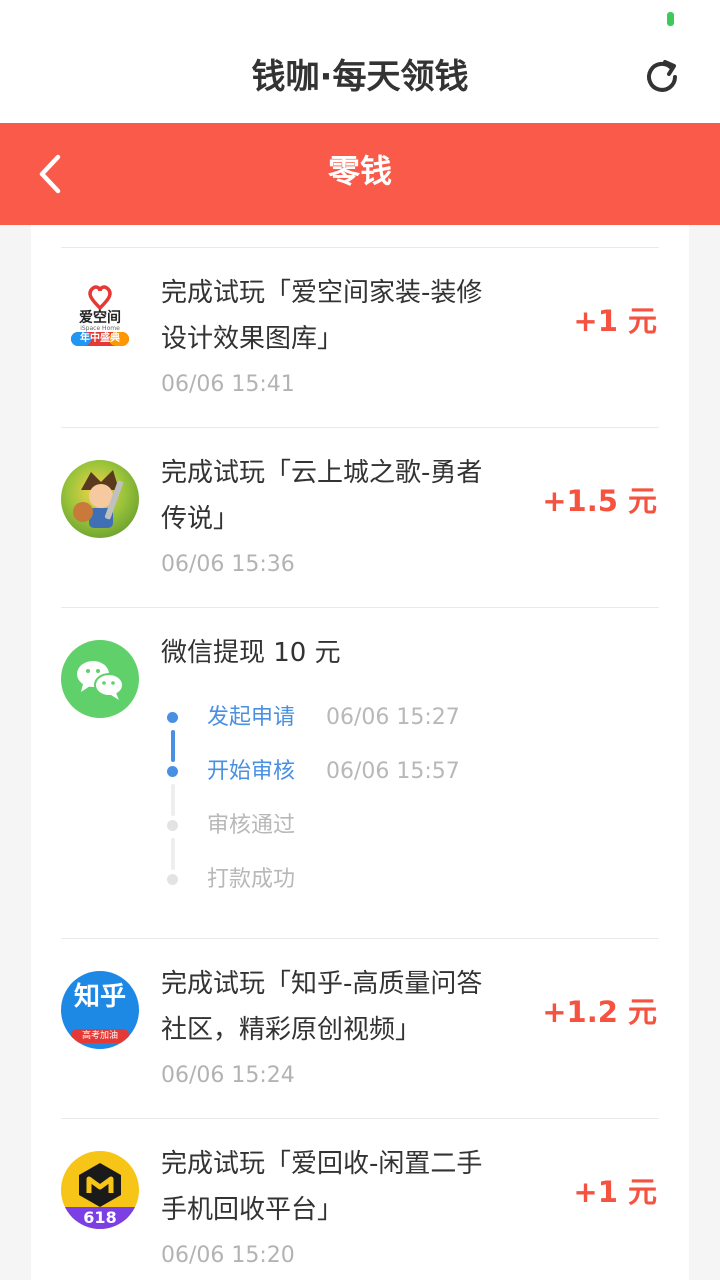 This screenshot has height=1280, width=720. What do you see at coordinates (663, 77) in the screenshot?
I see `refresh-icon` at bounding box center [663, 77].